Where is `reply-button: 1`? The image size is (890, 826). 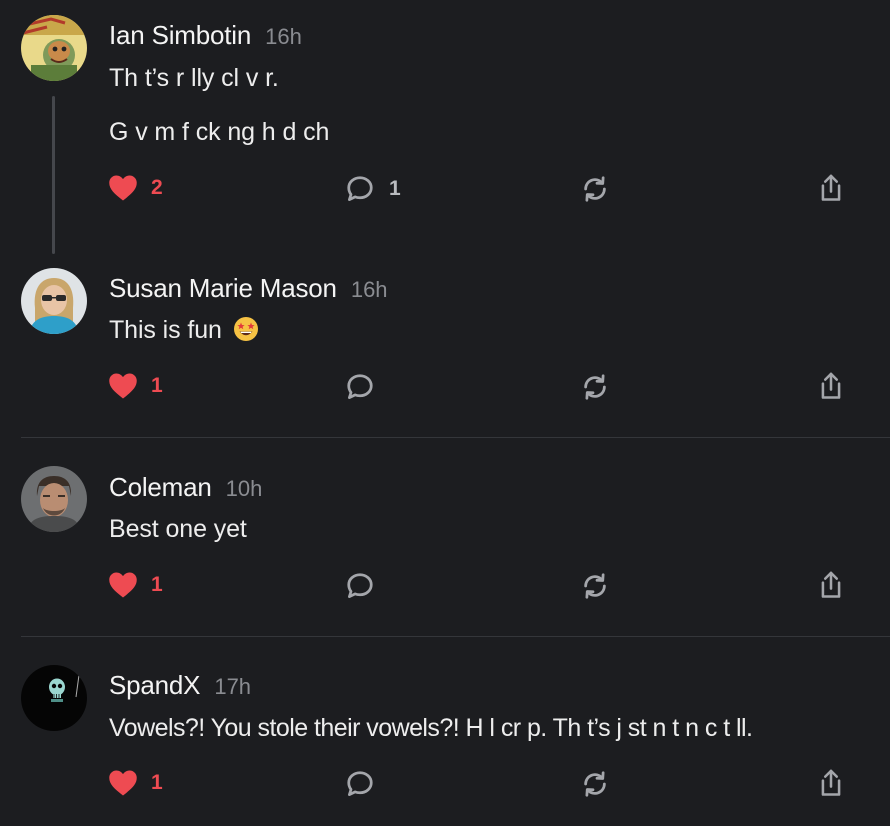 reply-button: 1 is located at coordinates (373, 189).